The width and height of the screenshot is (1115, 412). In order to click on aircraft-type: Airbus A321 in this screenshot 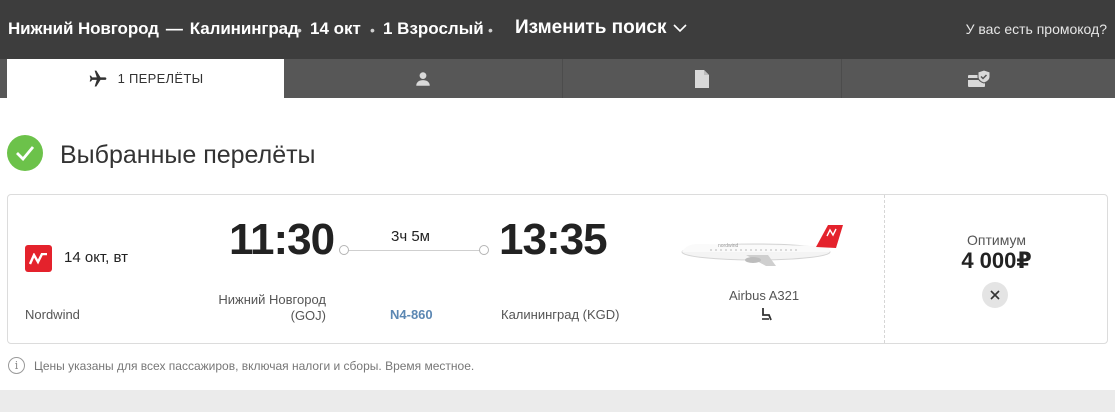, I will do `click(764, 295)`.